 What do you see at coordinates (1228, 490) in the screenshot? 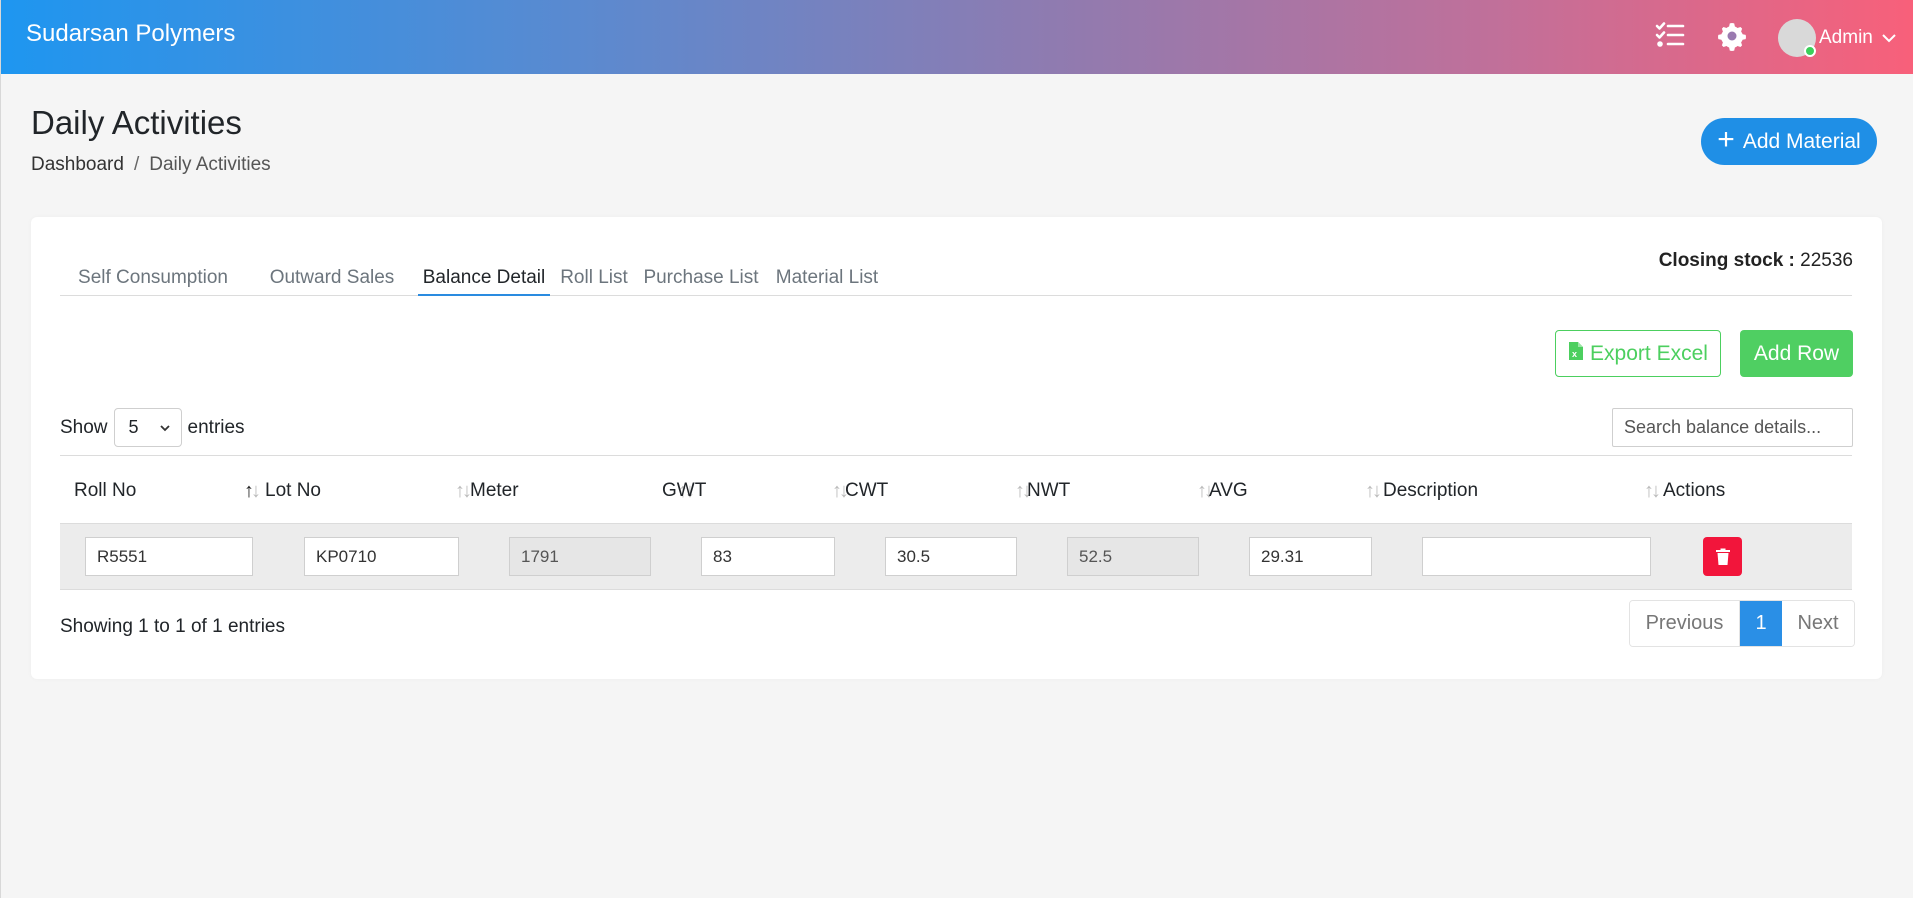
I see `col-avg: AVG` at bounding box center [1228, 490].